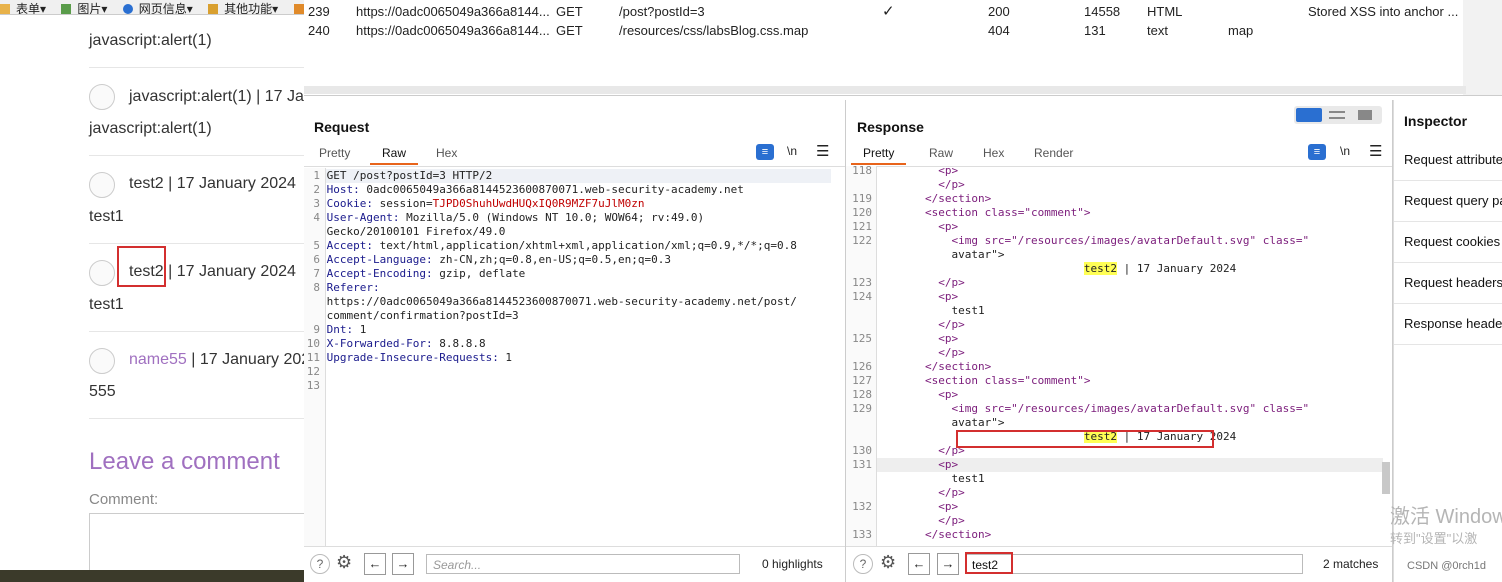 This screenshot has height=582, width=1502. Describe the element at coordinates (903, 227) in the screenshot. I see `response-line: 121 <p>` at that location.